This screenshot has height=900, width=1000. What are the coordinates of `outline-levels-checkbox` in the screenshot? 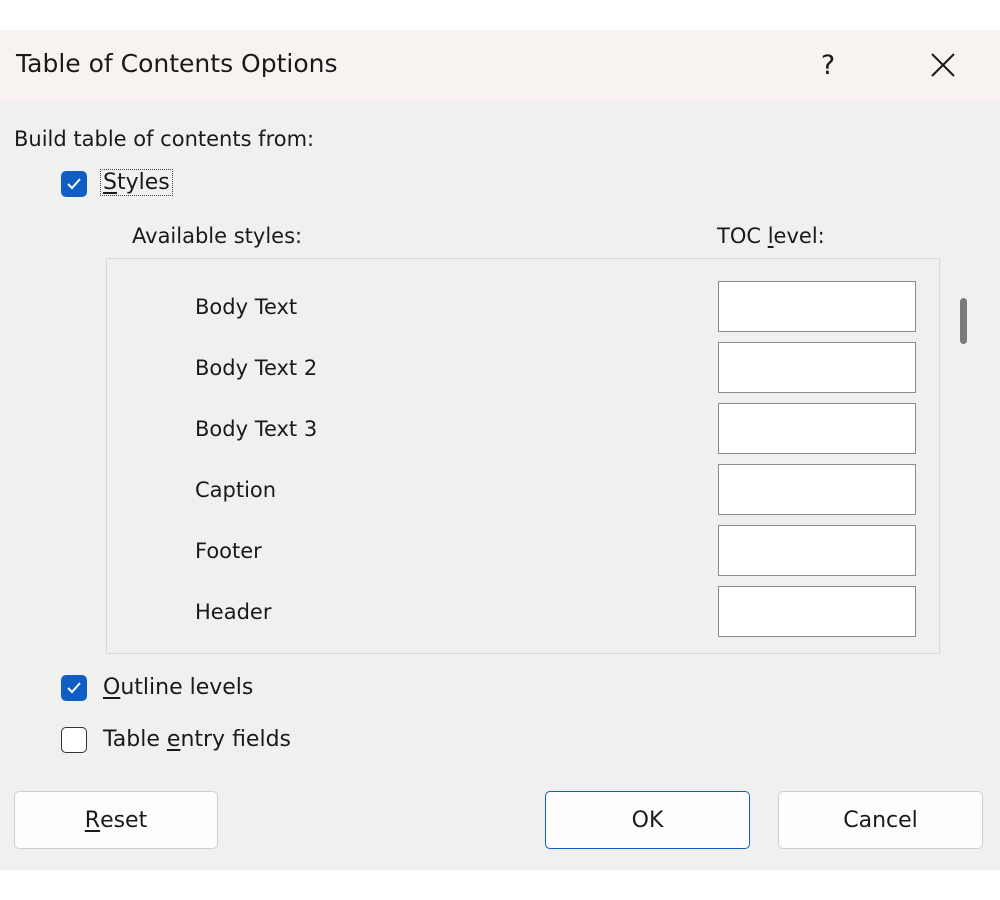 It's located at (74, 688).